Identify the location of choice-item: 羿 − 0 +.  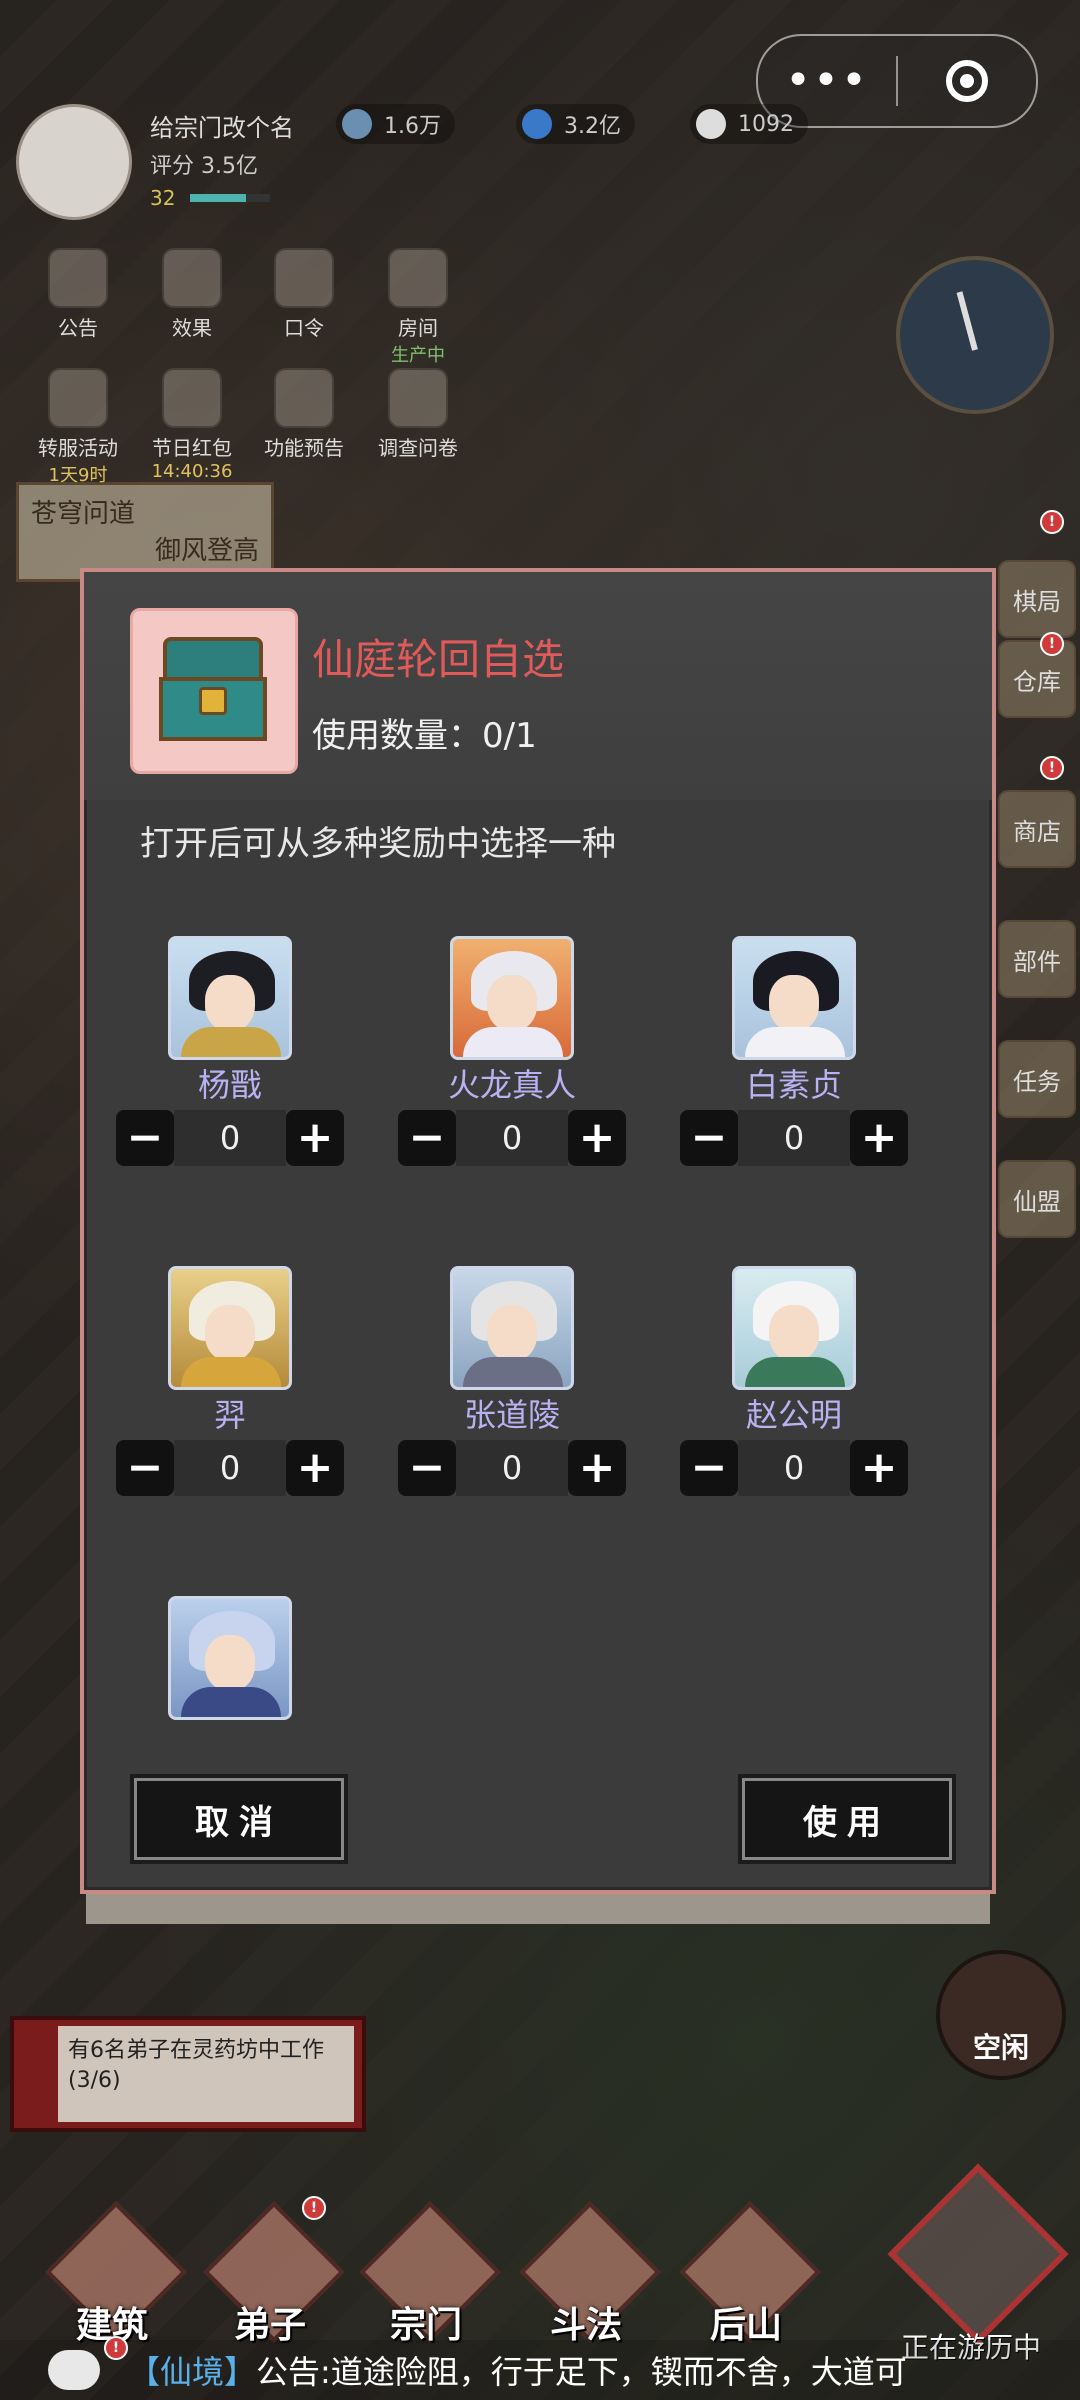
(230, 1386).